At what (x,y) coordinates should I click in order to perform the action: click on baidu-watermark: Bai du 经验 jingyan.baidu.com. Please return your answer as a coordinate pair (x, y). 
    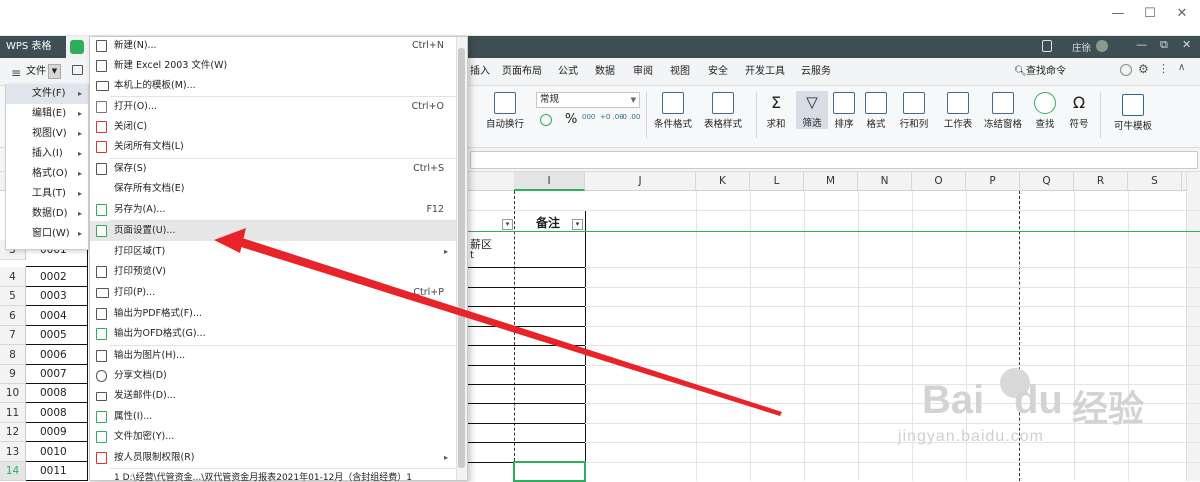
    Looking at the image, I should click on (1040, 413).